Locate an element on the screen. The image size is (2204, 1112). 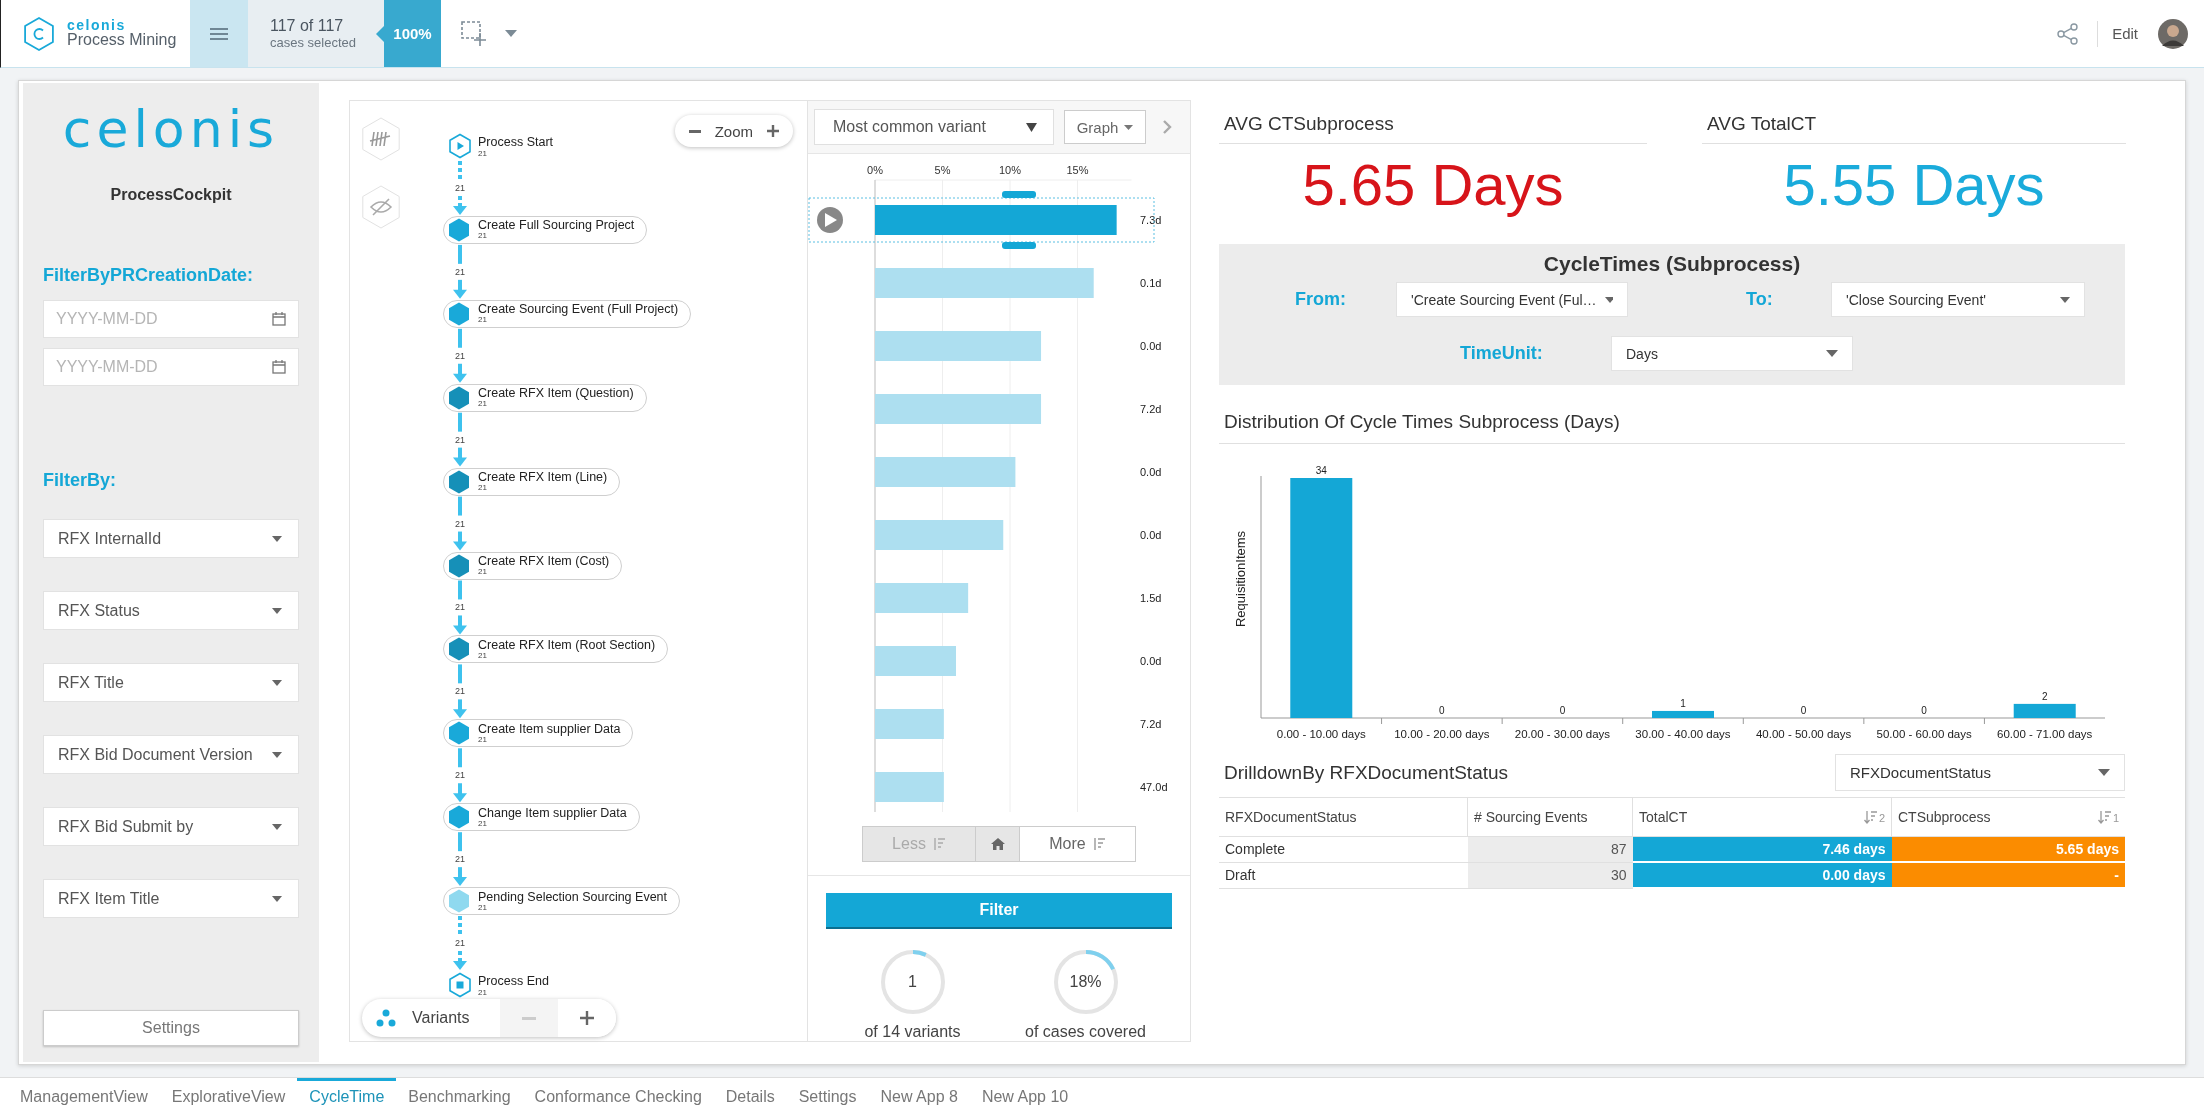
activity-node: Create Item supplier Data 21 is located at coordinates (538, 733).